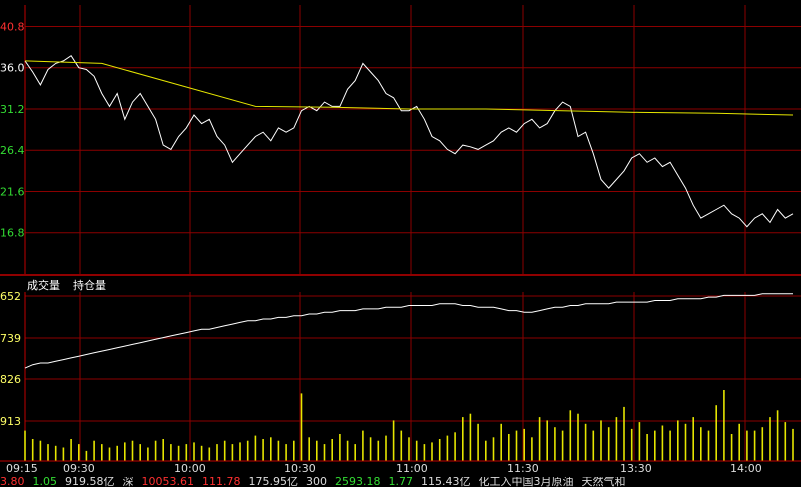 This screenshot has width=801, height=487. Describe the element at coordinates (12, 482) in the screenshot. I see `status-item: 3.80` at that location.